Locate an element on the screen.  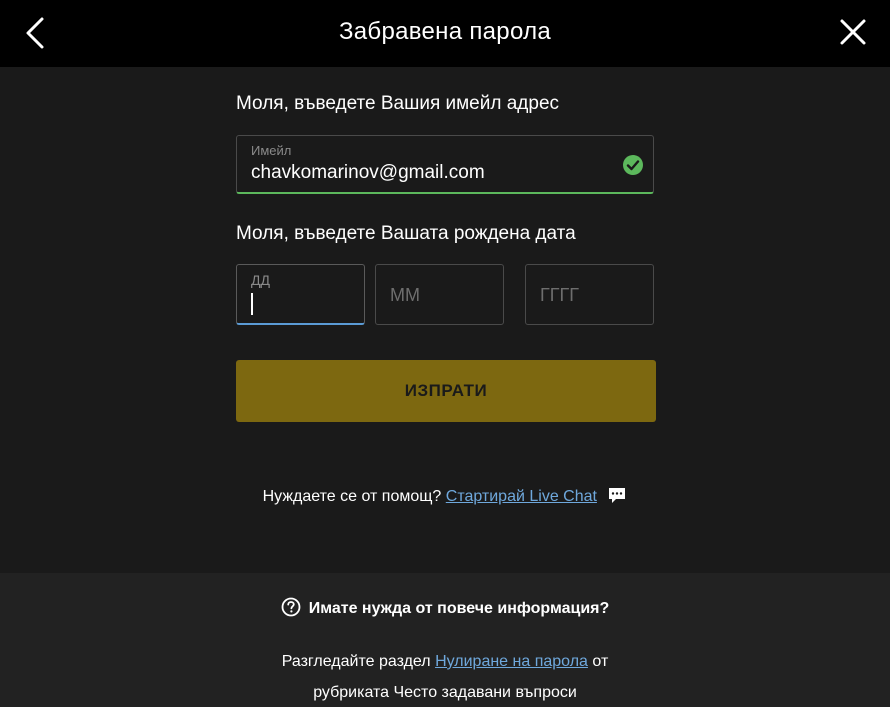
check-circle-icon is located at coordinates (633, 165).